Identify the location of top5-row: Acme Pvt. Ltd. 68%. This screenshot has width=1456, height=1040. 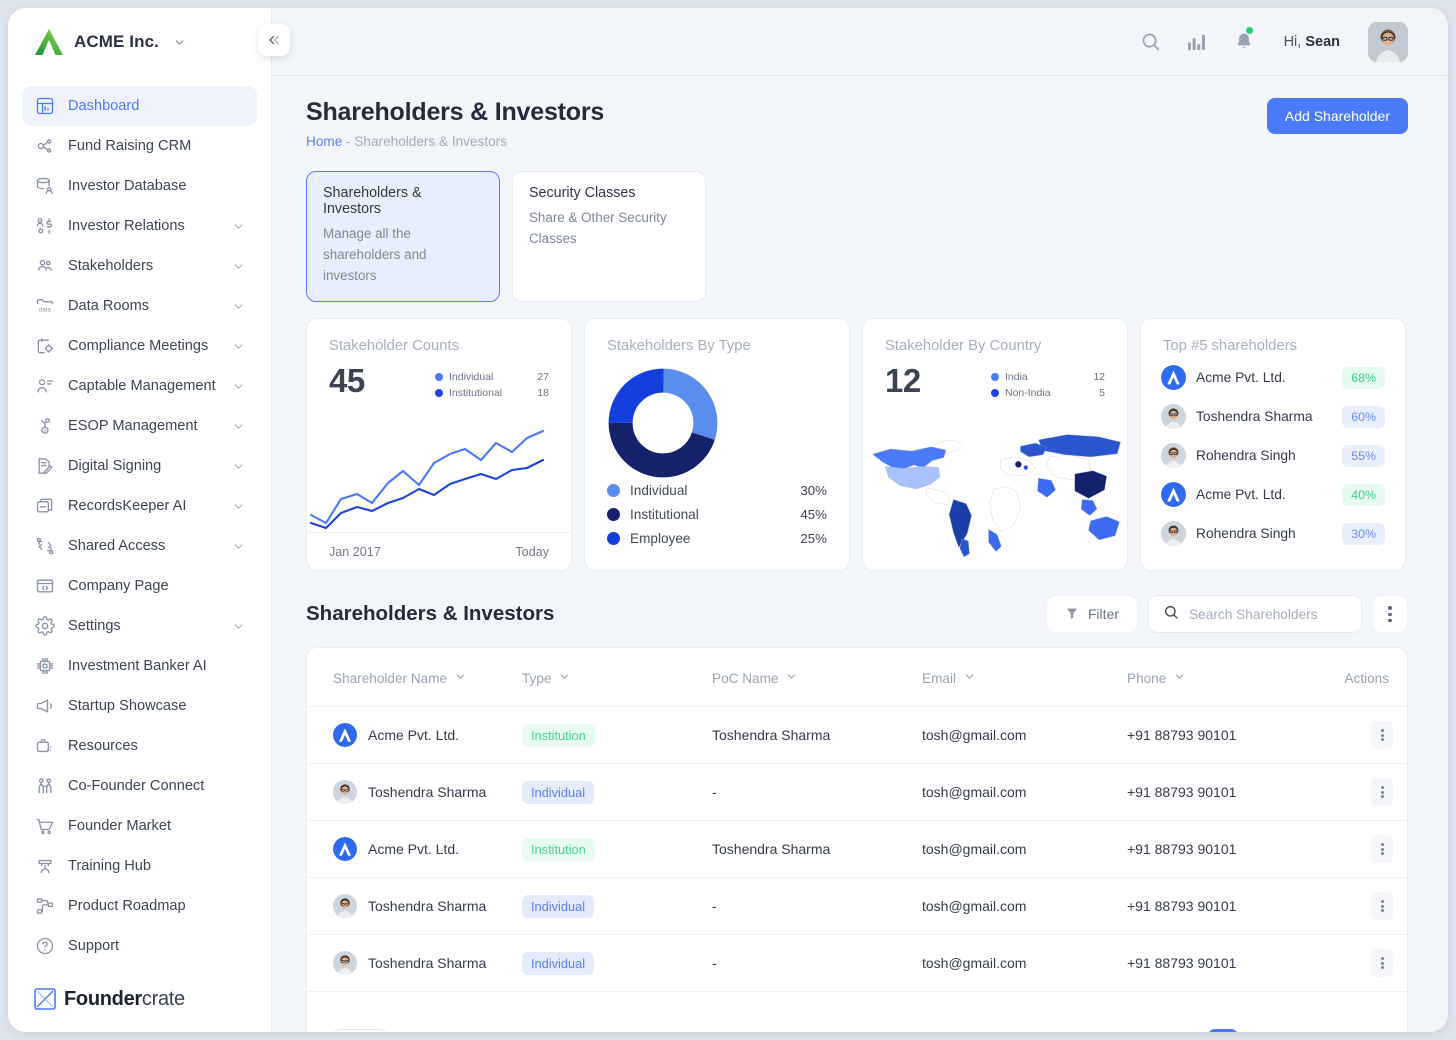
(1273, 377).